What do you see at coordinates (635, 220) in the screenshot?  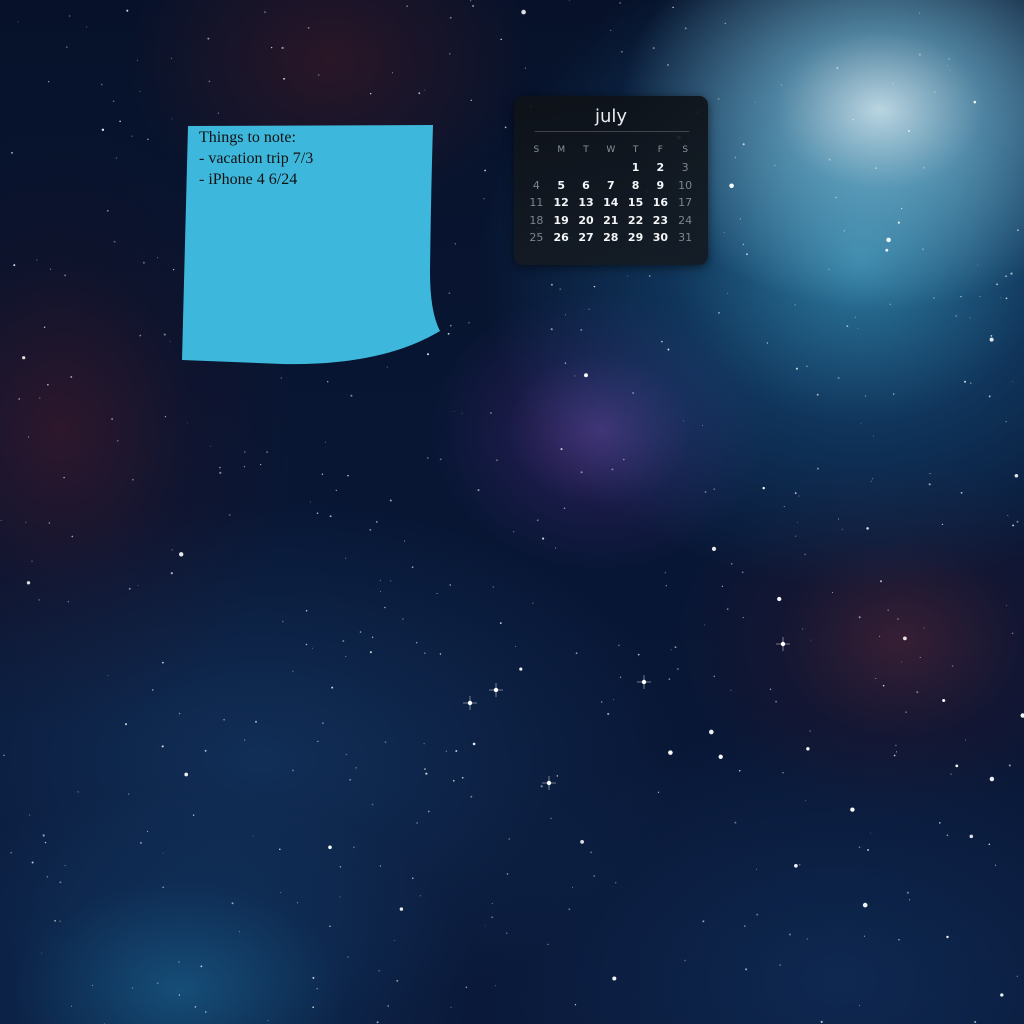 I see `calendar-day: 22` at bounding box center [635, 220].